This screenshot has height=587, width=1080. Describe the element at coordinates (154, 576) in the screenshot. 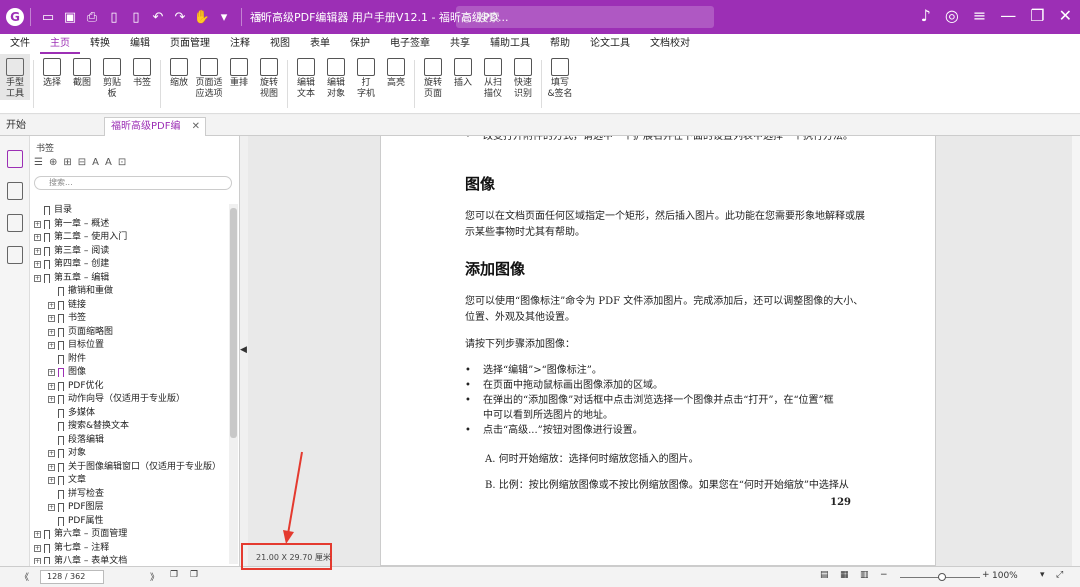

I see `next-page-icon: 》` at that location.